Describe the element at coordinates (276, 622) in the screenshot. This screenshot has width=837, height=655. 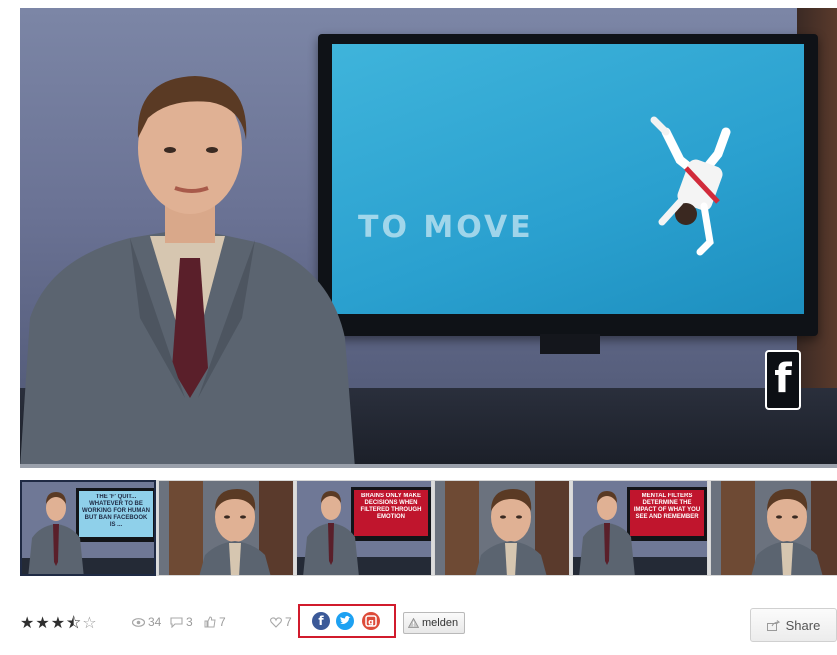
I see `heart-icon` at that location.